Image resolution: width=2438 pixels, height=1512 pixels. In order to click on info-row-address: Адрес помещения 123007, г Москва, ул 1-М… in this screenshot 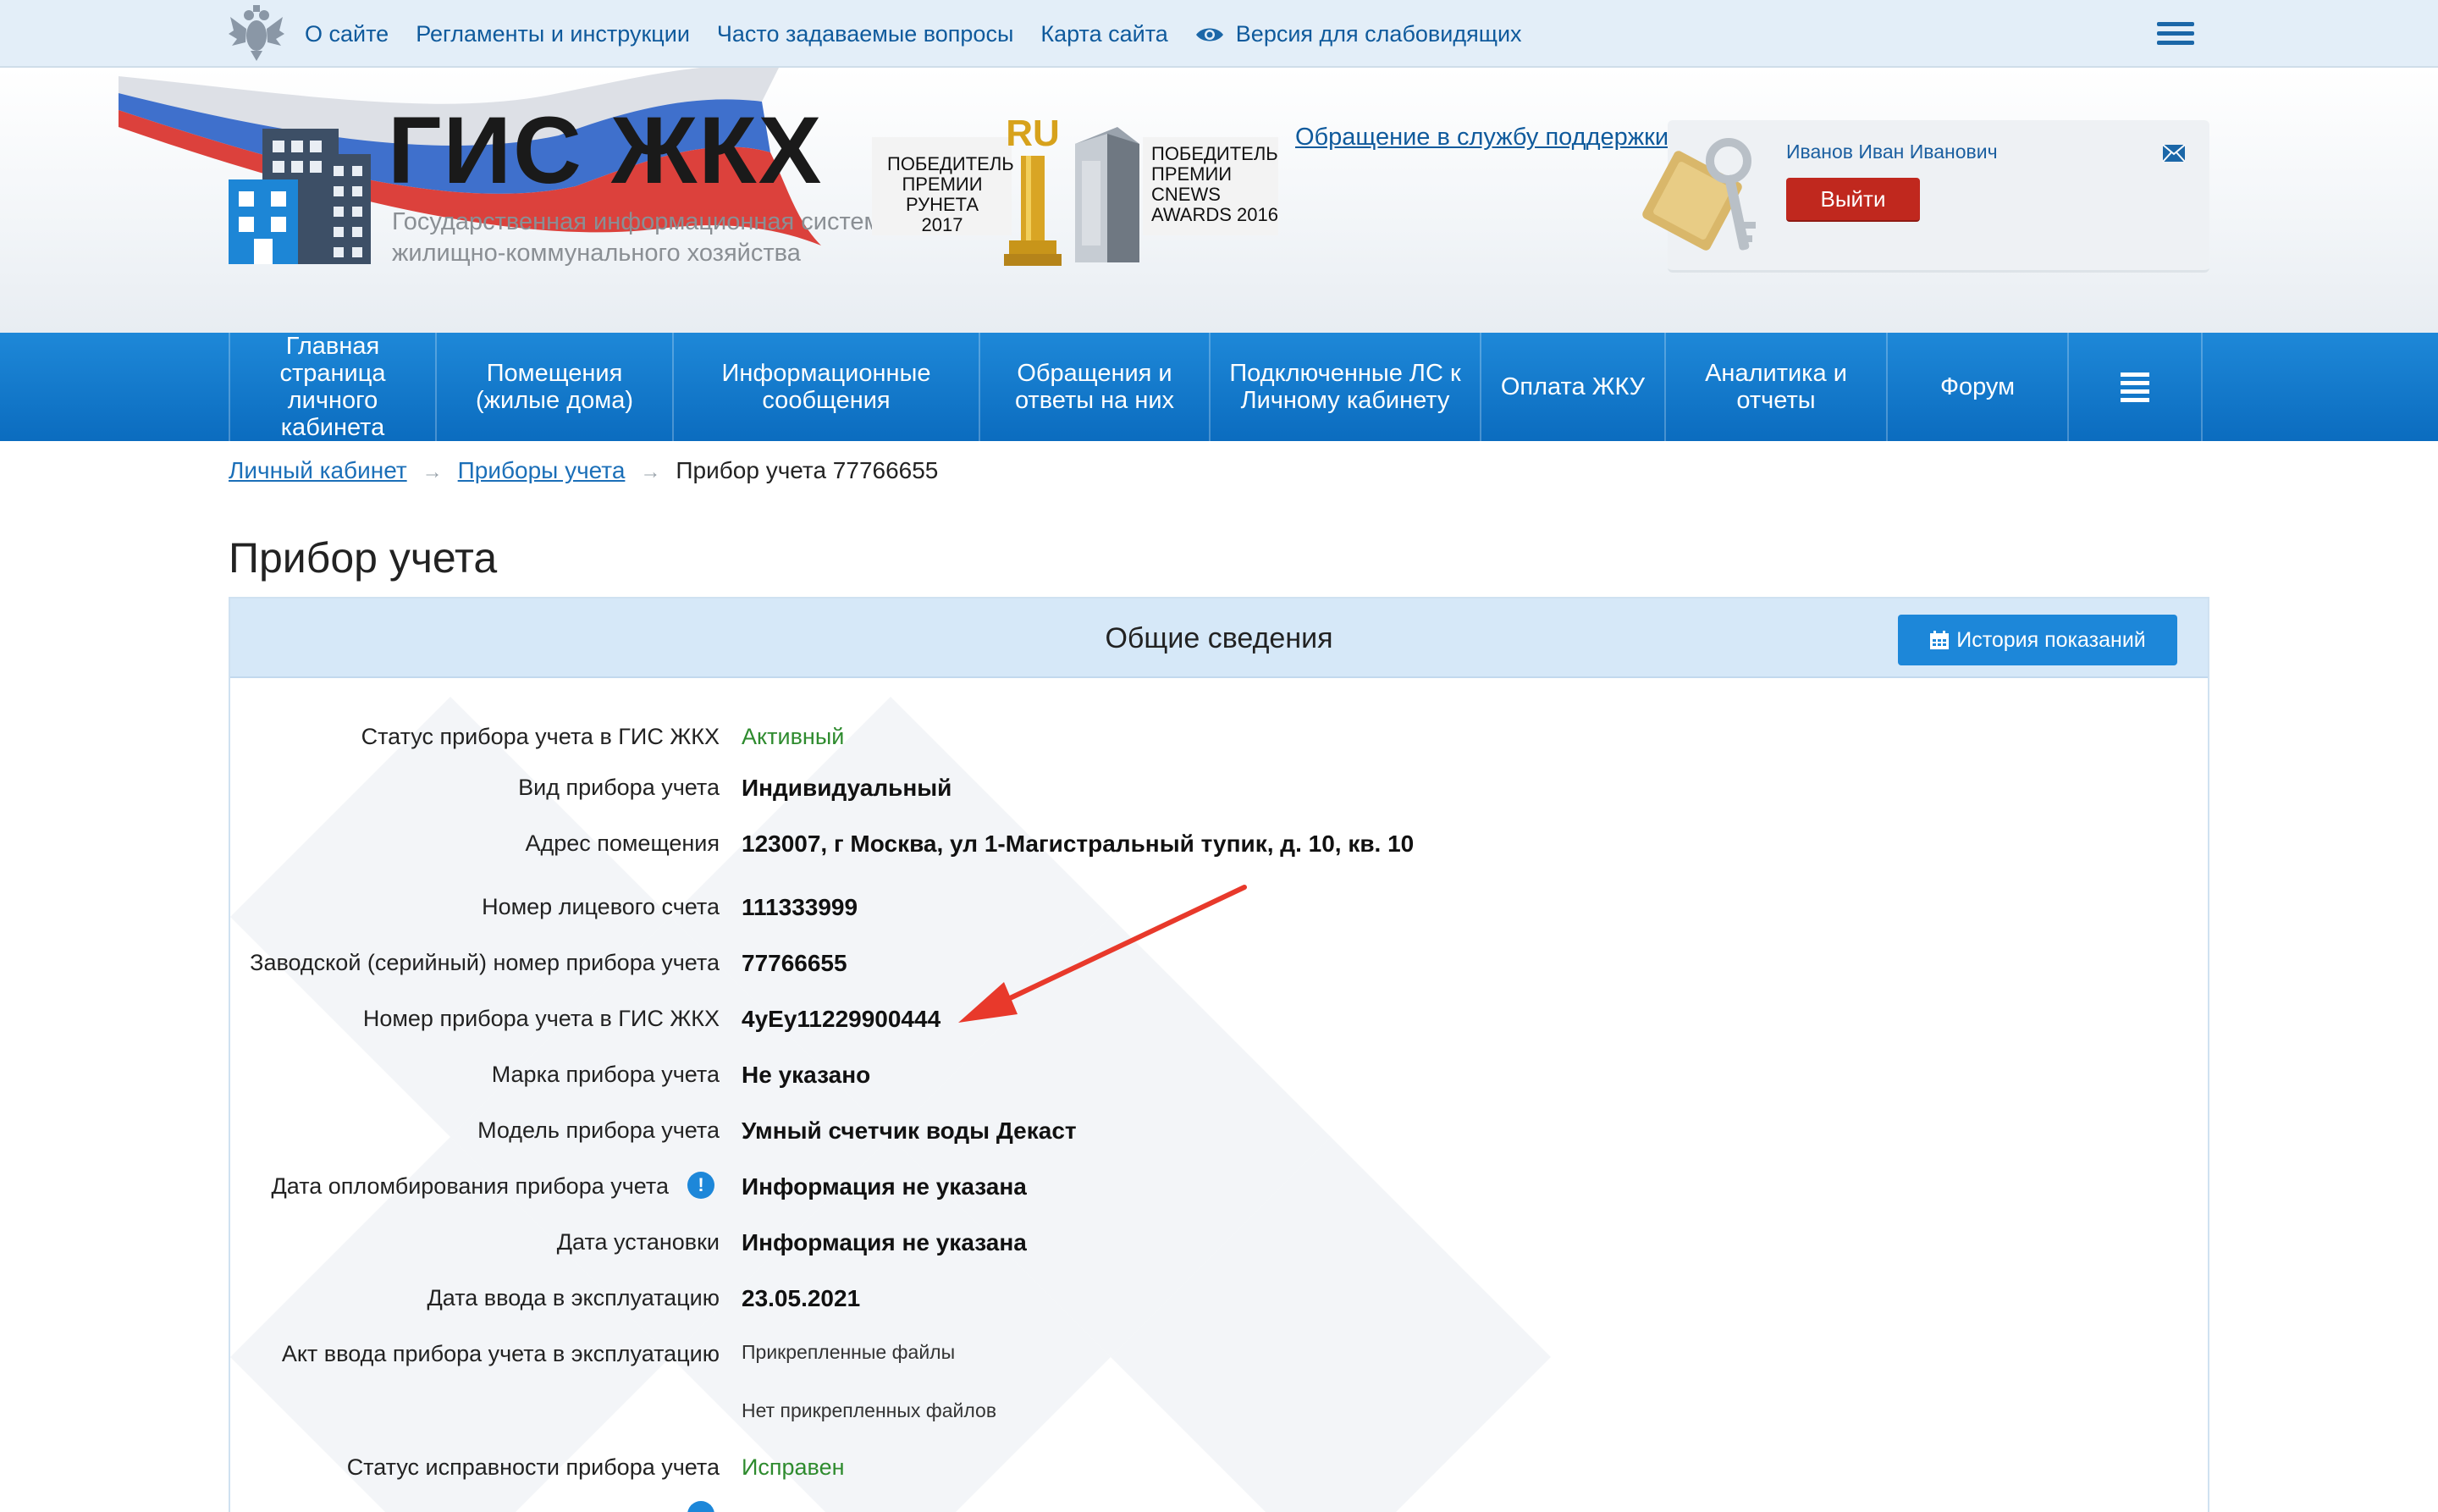, I will do `click(1219, 847)`.